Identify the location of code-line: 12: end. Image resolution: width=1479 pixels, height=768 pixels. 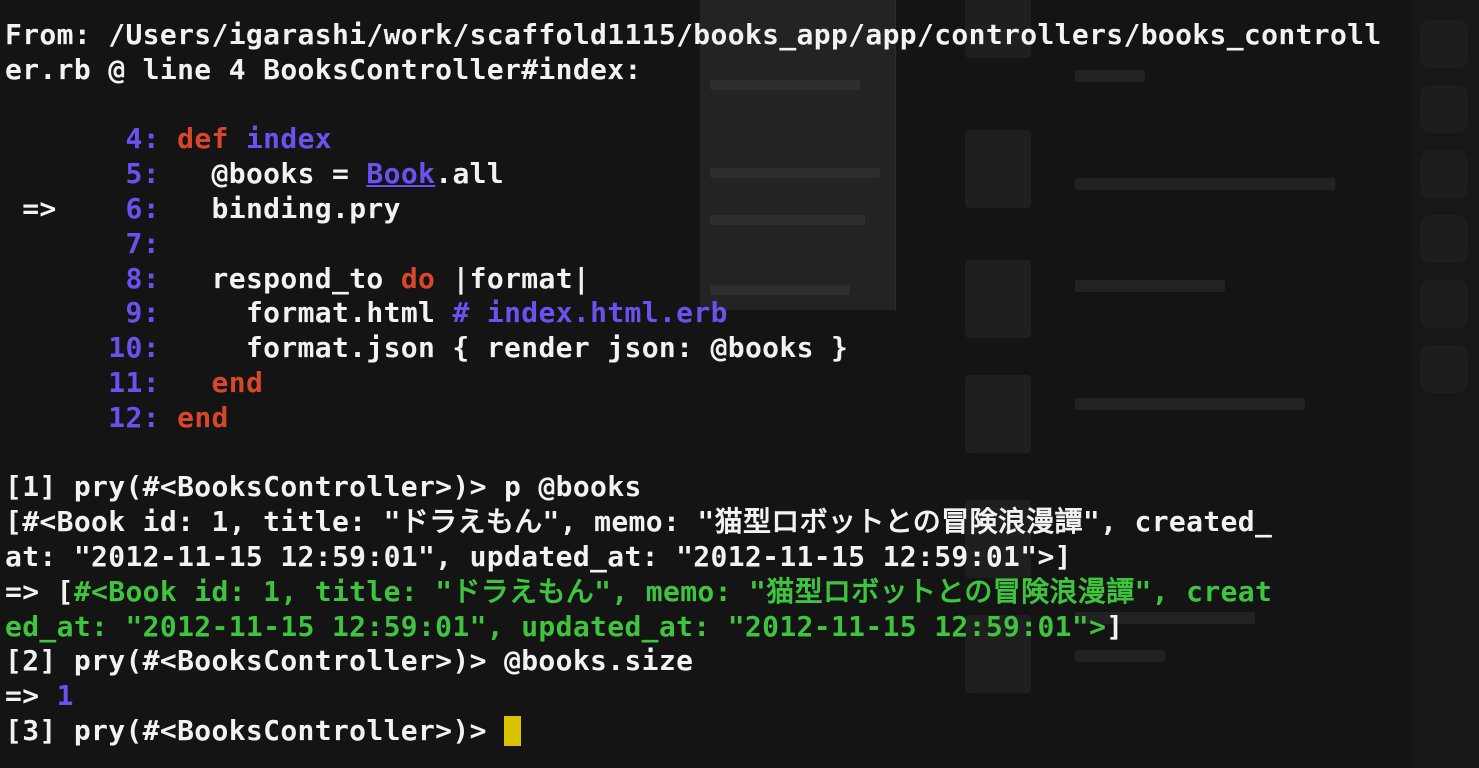
(742, 418).